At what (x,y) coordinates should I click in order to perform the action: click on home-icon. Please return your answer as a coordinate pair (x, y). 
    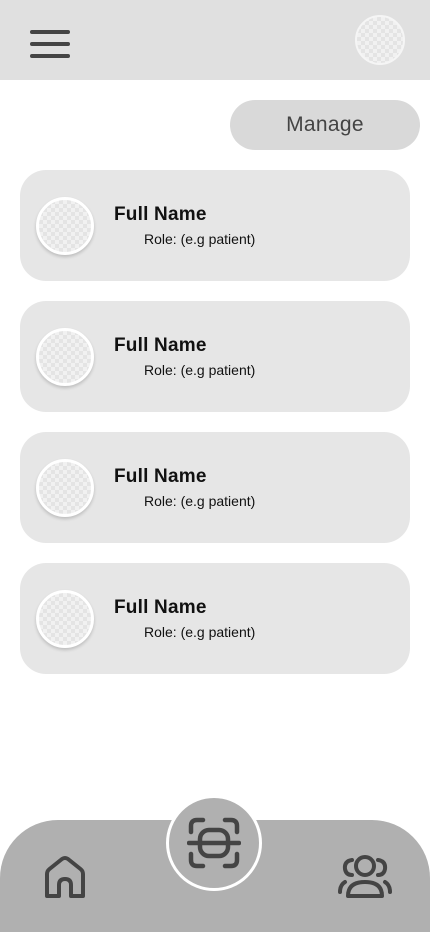
    Looking at the image, I should click on (65, 877).